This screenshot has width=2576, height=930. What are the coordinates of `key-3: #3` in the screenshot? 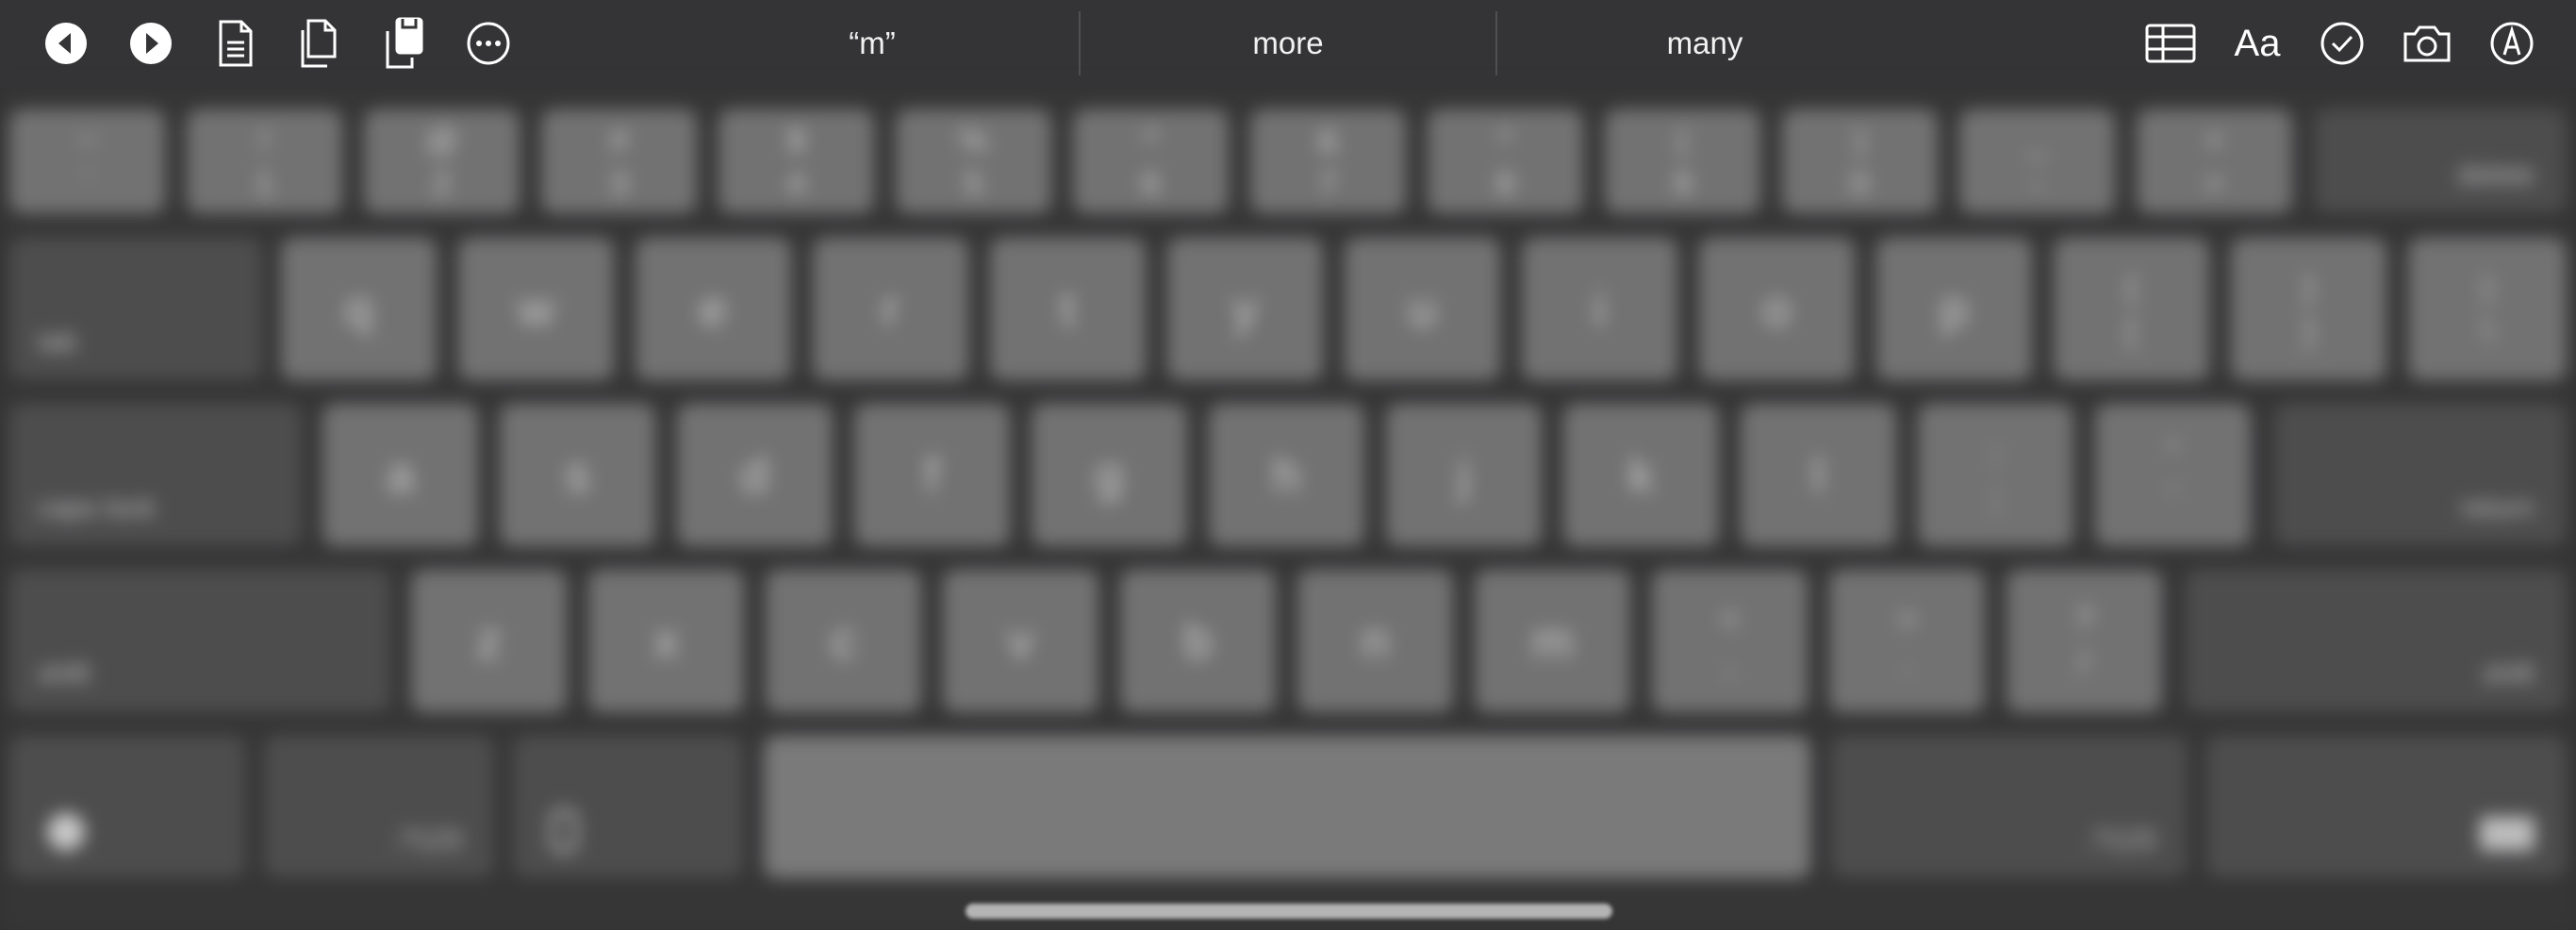 It's located at (619, 161).